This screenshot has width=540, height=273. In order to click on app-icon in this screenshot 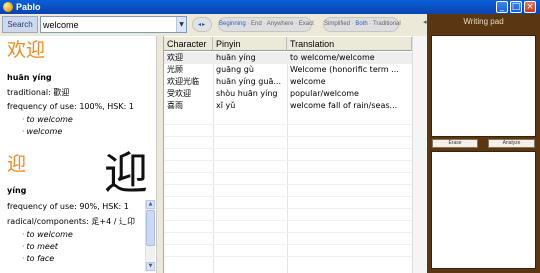, I will do `click(8, 7)`.